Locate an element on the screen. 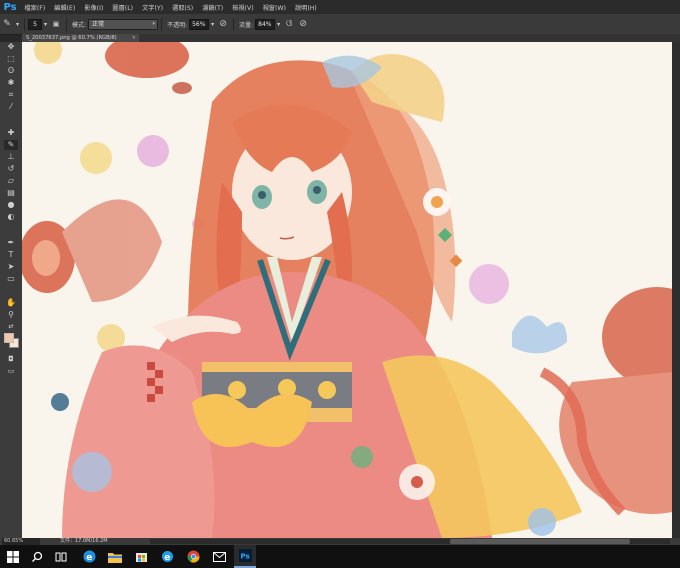 The height and width of the screenshot is (568, 680). document-tab-title: S_20037637.png @ 60.7% (RGB/8) is located at coordinates (71, 38).